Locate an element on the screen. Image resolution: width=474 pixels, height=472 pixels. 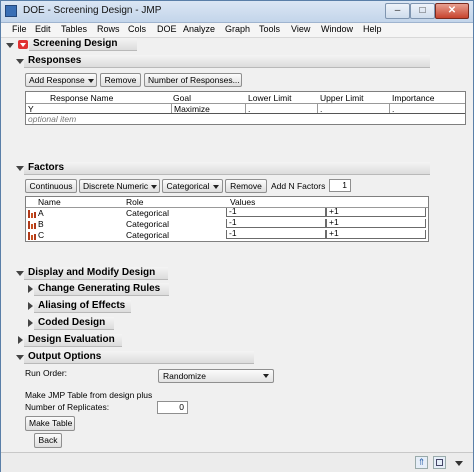
responses-title: Responses is located at coordinates (227, 61).